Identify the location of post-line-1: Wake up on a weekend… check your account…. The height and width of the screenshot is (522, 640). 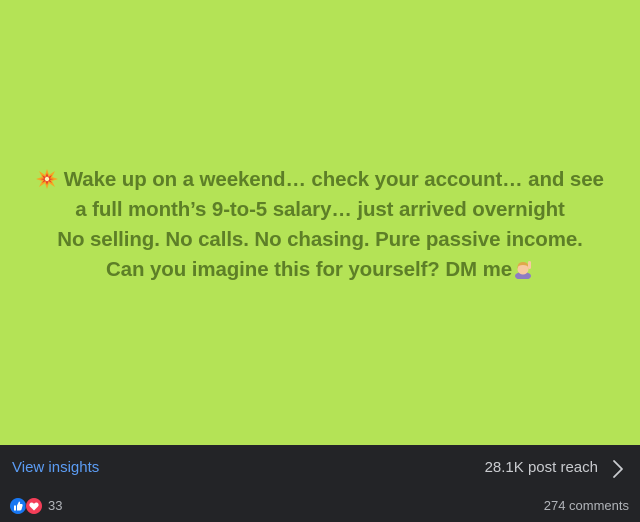
(320, 180).